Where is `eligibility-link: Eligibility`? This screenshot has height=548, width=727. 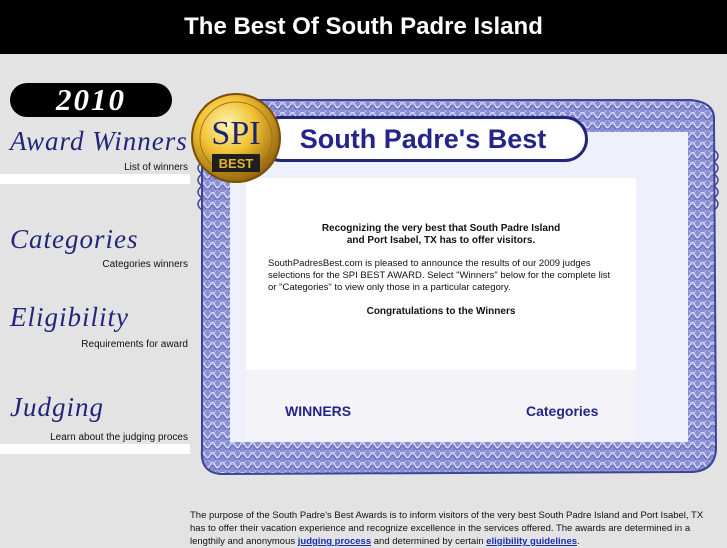 eligibility-link: Eligibility is located at coordinates (69, 317).